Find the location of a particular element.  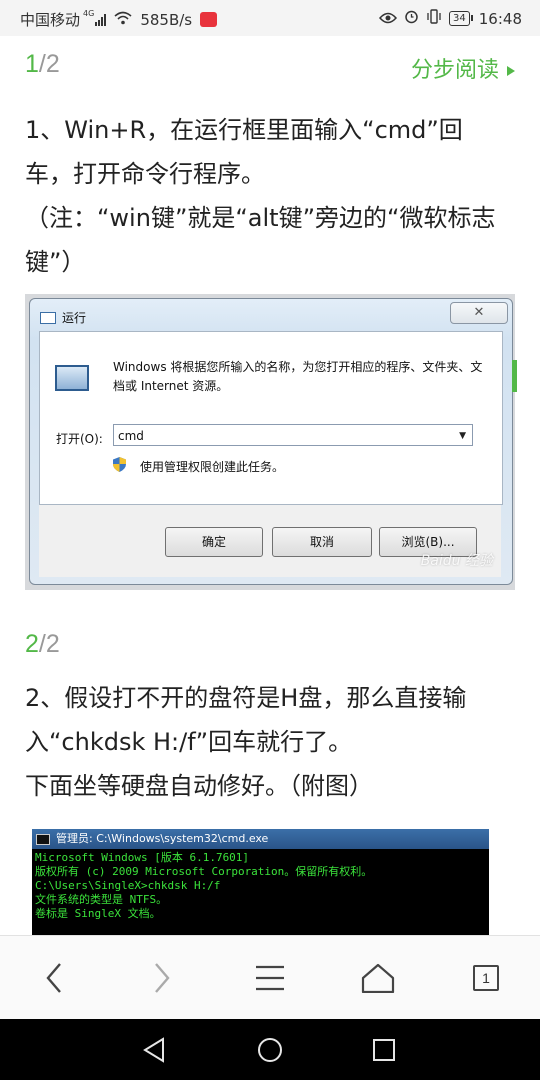

menu-button is located at coordinates (270, 978).